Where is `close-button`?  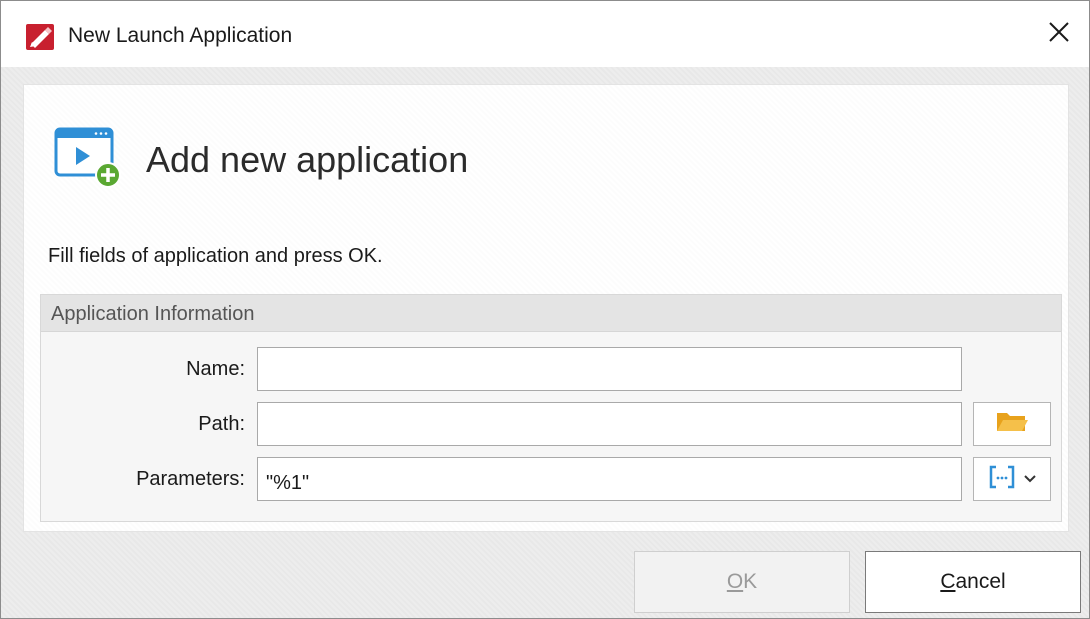 close-button is located at coordinates (1059, 34).